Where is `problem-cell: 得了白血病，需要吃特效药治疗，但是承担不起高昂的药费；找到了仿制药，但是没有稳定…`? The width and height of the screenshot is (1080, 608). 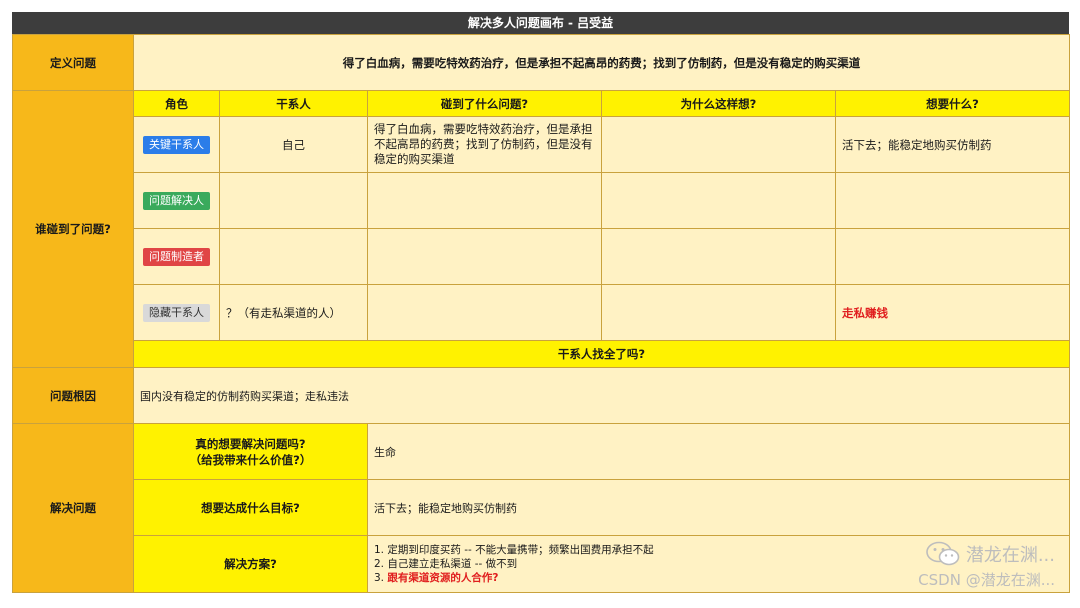 problem-cell: 得了白血病，需要吃特效药治疗，但是承担不起高昂的药费；找到了仿制药，但是没有稳定… is located at coordinates (484, 144).